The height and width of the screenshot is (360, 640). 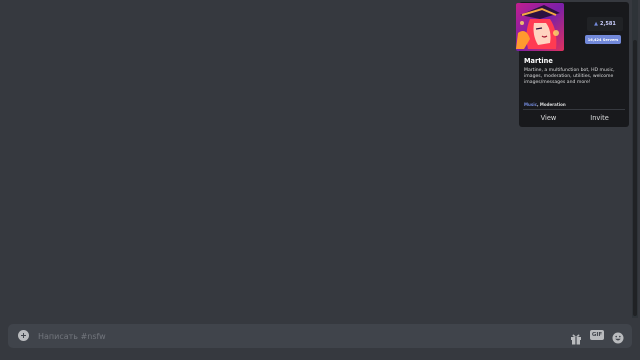 What do you see at coordinates (530, 104) in the screenshot?
I see `tag-music: Music` at bounding box center [530, 104].